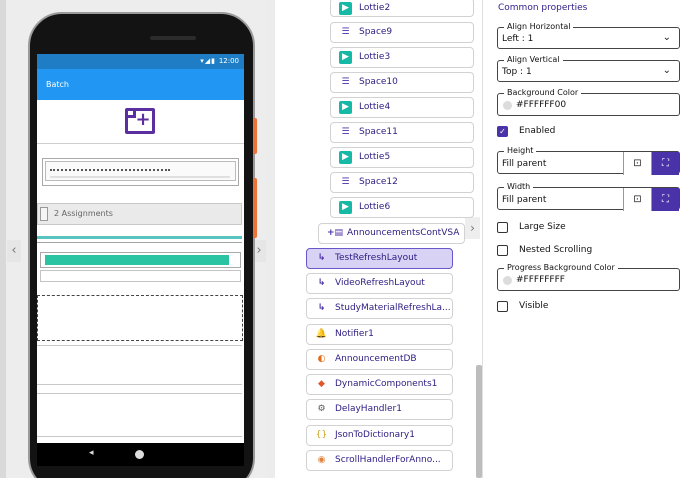 Image resolution: width=690 pixels, height=478 pixels. Describe the element at coordinates (140, 276) in the screenshot. I see `empty-box` at that location.